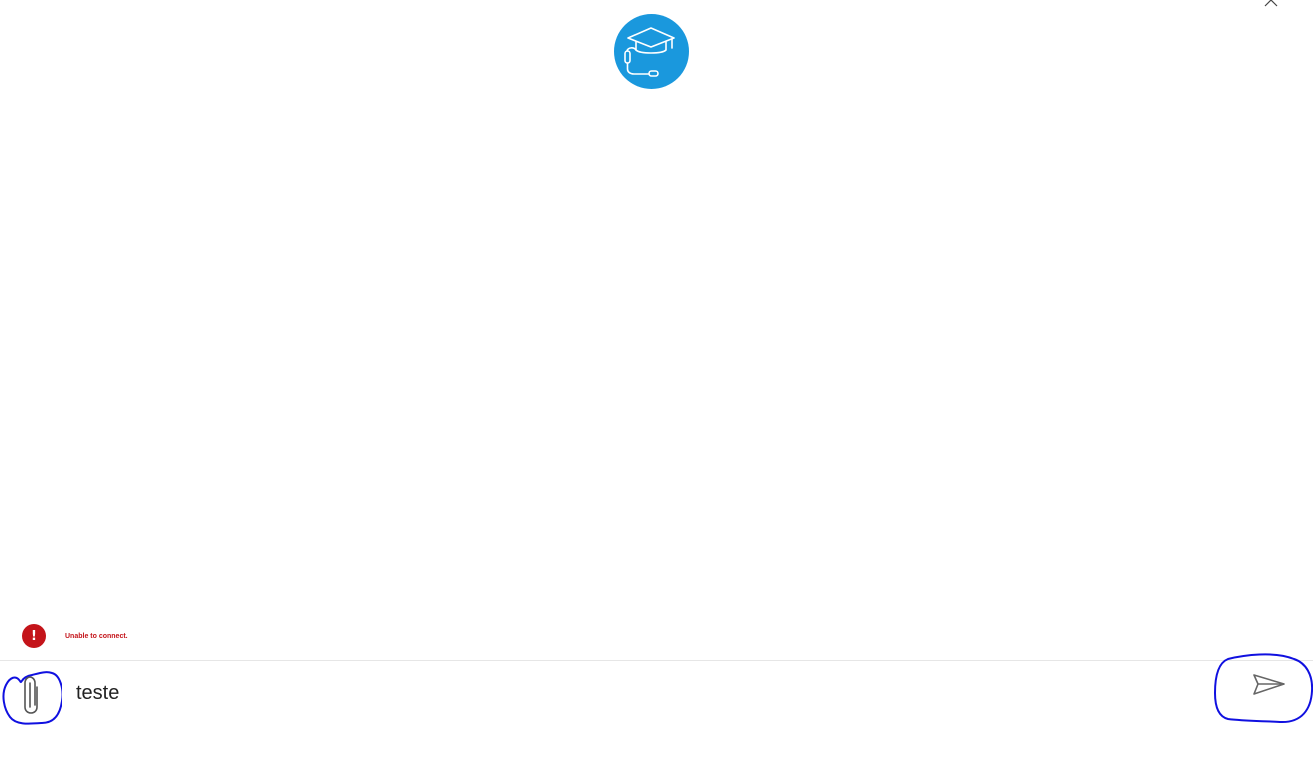 This screenshot has width=1313, height=760. I want to click on error-icon: !, so click(34, 636).